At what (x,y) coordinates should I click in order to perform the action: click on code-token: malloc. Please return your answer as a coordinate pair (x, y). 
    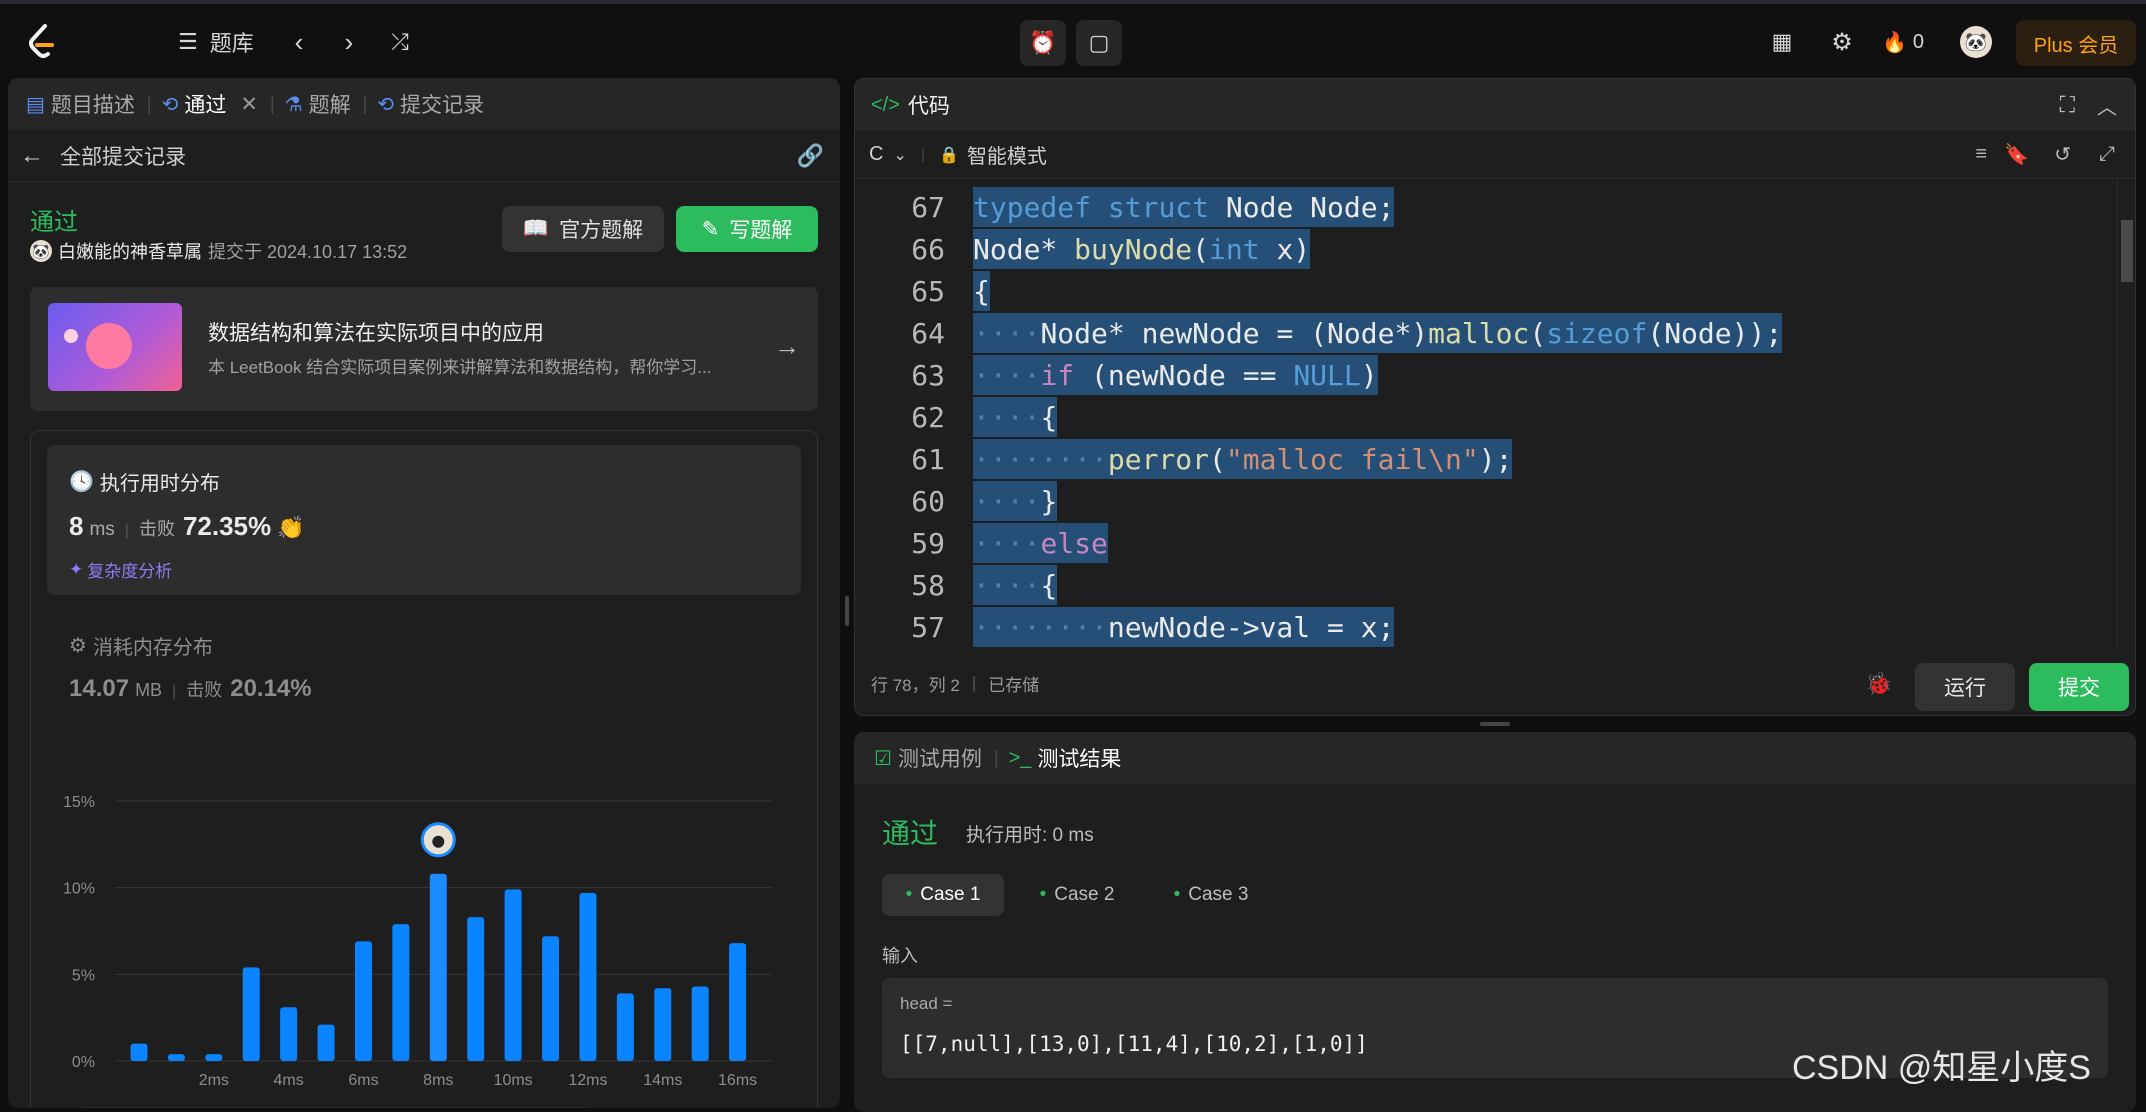
    Looking at the image, I should click on (1479, 333).